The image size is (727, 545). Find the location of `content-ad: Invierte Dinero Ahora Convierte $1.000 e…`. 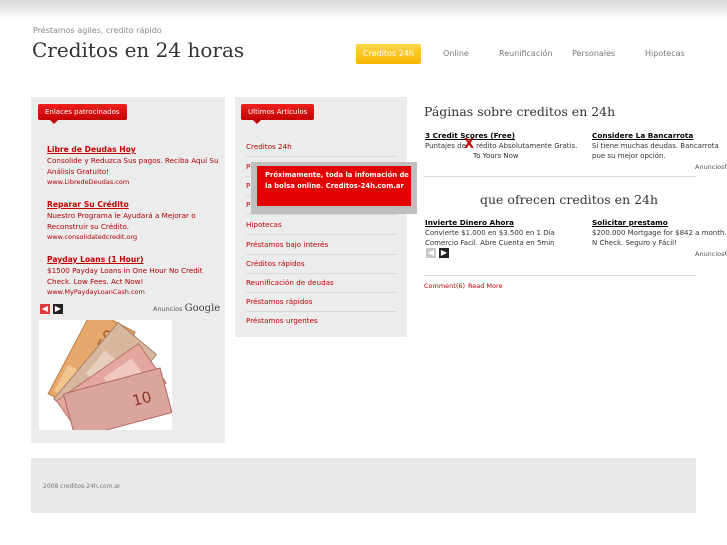

content-ad: Invierte Dinero Ahora Convierte $1.000 e… is located at coordinates (507, 233).